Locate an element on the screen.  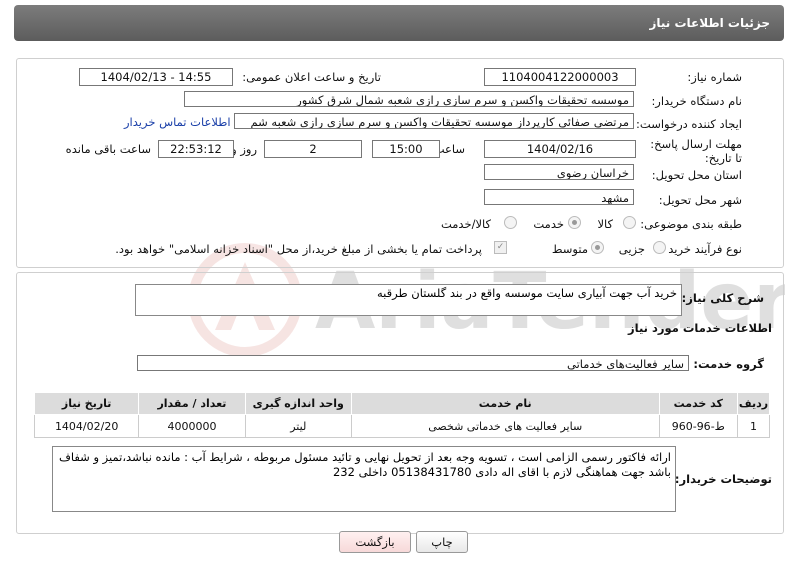
deadline-label: مهلت ارسال پاسخ: تا تاریخ: is located at coordinates (696, 151).